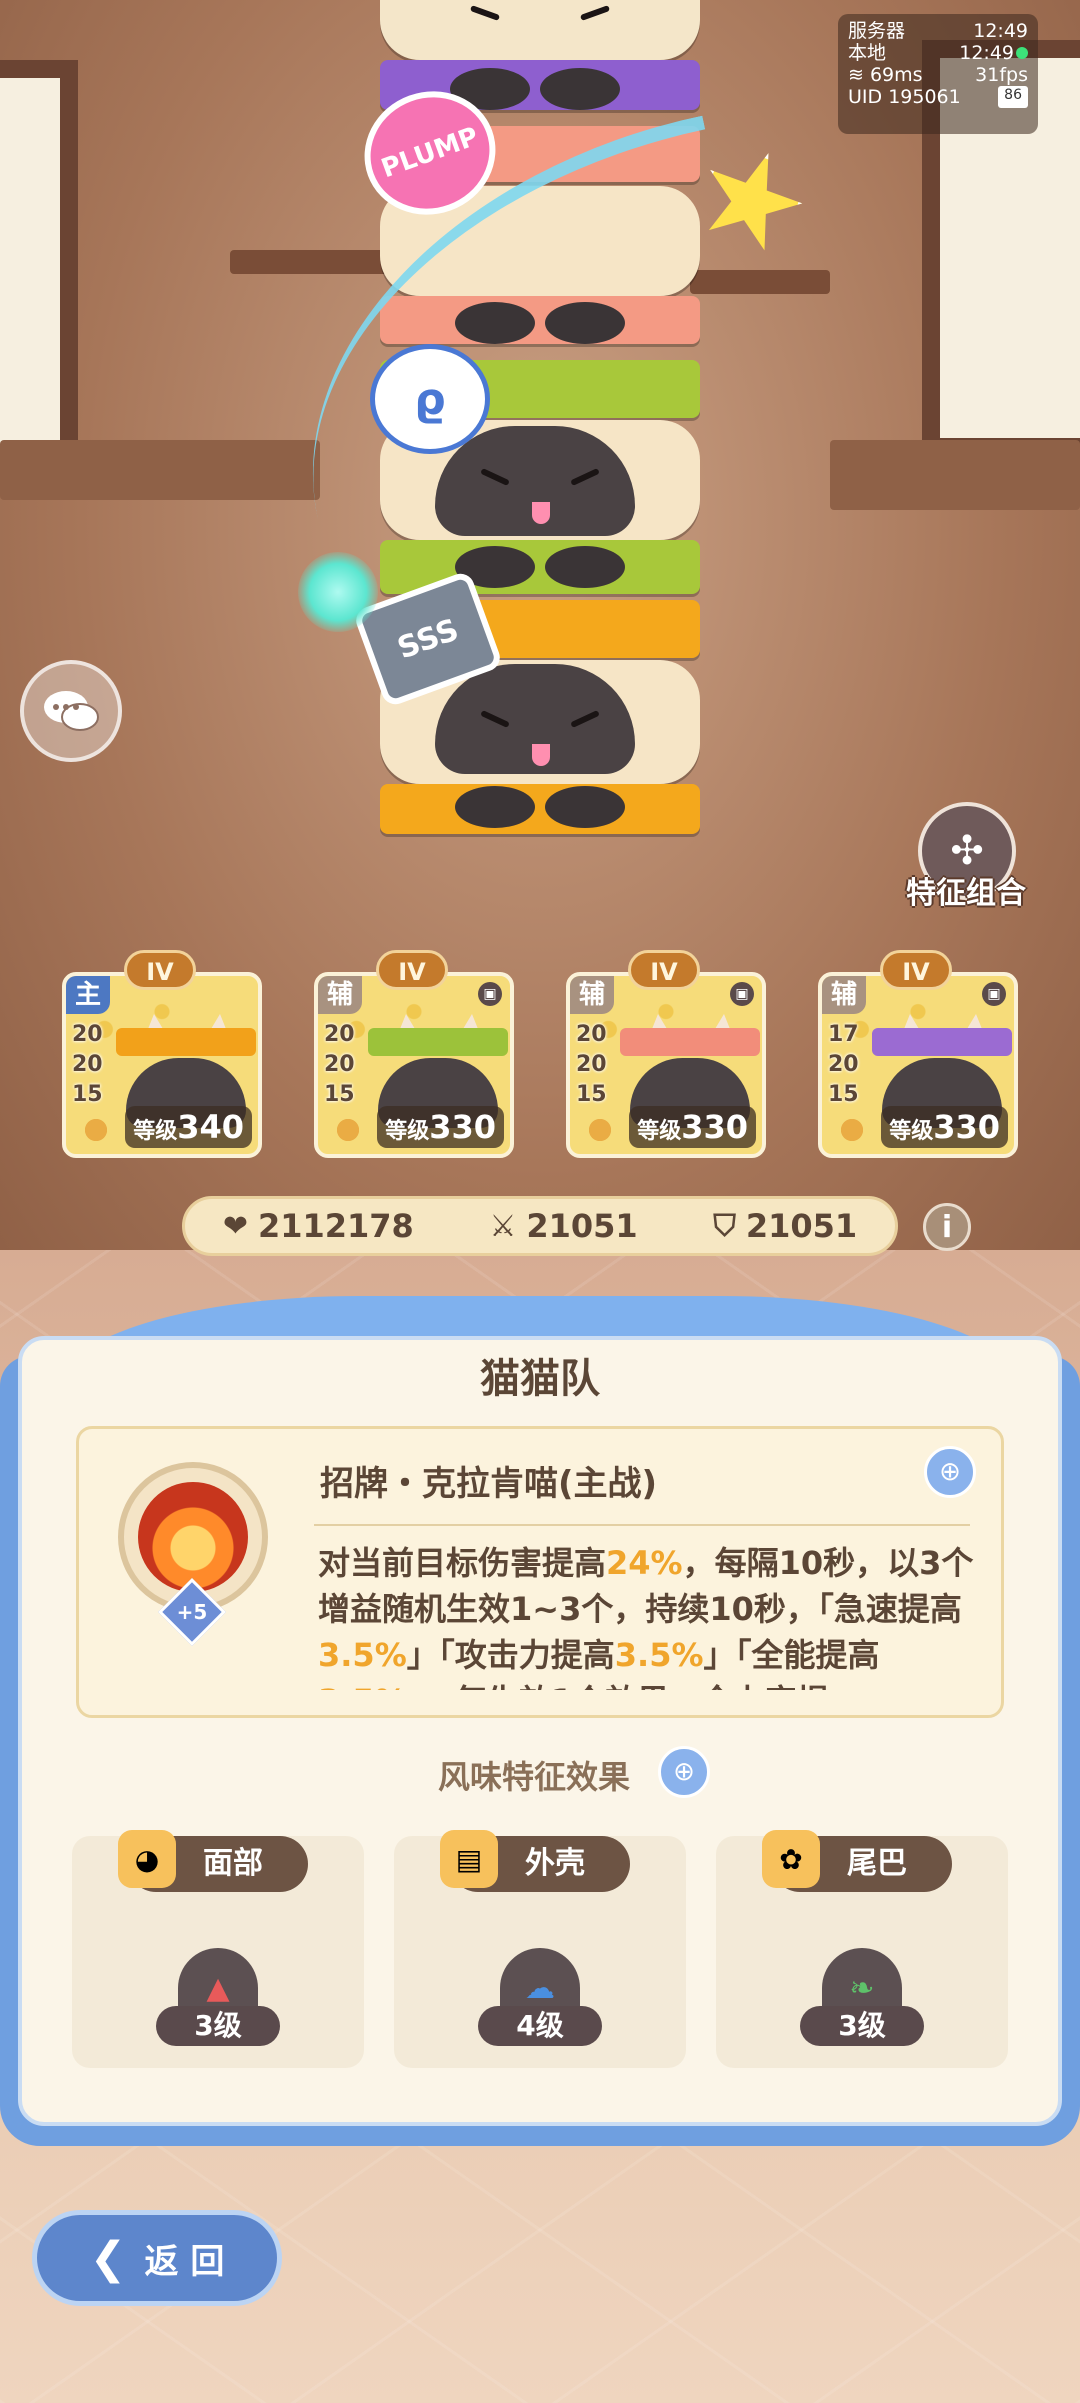  Describe the element at coordinates (867, 53) in the screenshot. I see `local-label: 本地` at that location.